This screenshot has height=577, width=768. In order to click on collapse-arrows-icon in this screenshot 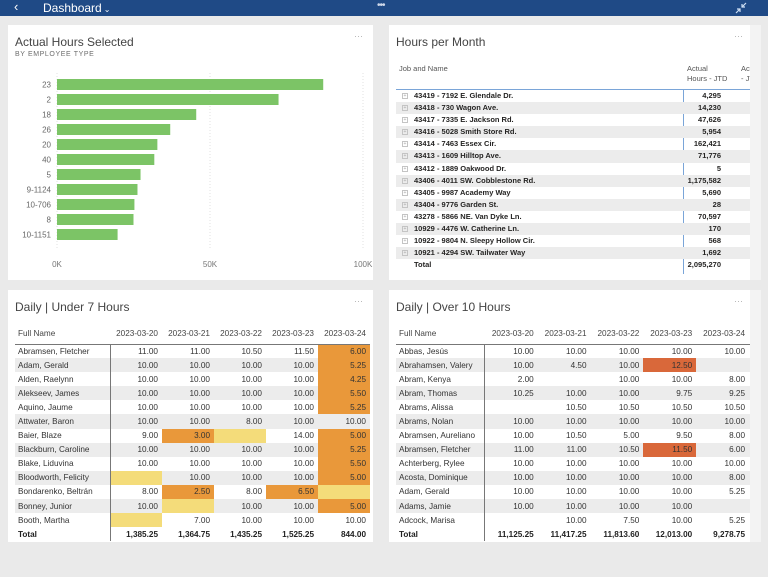, I will do `click(741, 8)`.